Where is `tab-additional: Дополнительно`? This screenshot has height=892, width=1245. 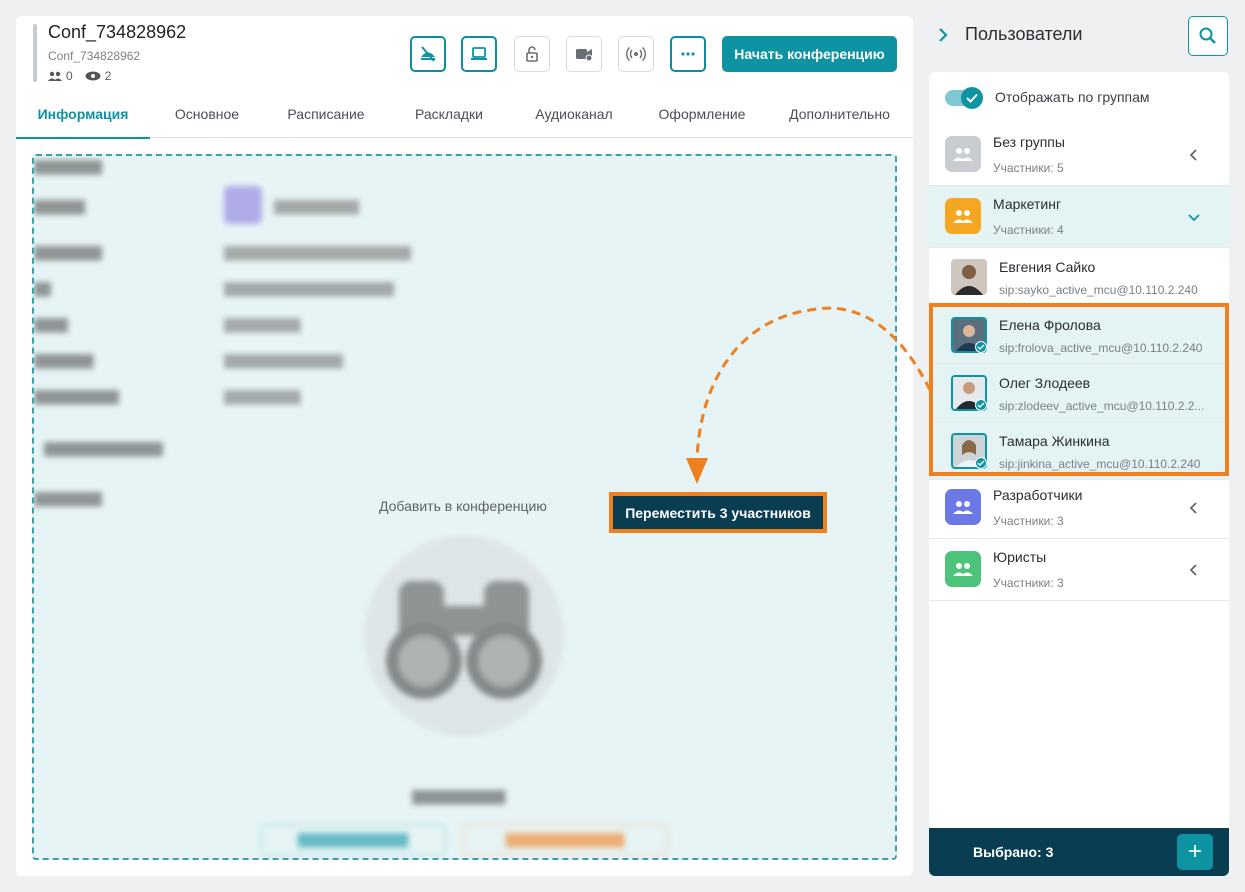 tab-additional: Дополнительно is located at coordinates (839, 114).